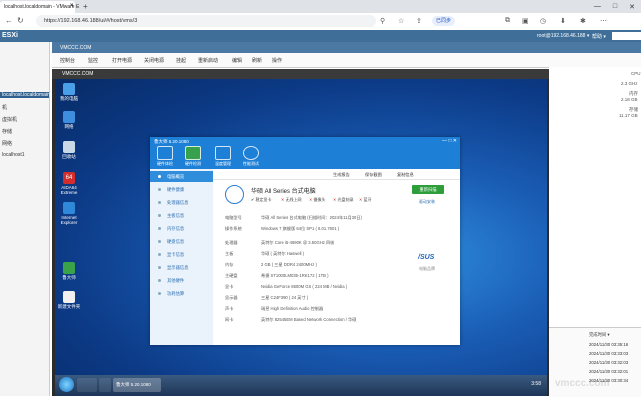  Describe the element at coordinates (317, 199) in the screenshot. I see `check-item: ✕ 摄像头` at that location.